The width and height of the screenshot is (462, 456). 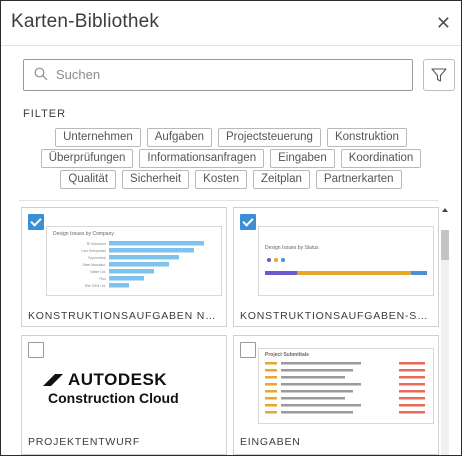 I want to click on preview-bar-label: Water Ltd., so click(x=98, y=272).